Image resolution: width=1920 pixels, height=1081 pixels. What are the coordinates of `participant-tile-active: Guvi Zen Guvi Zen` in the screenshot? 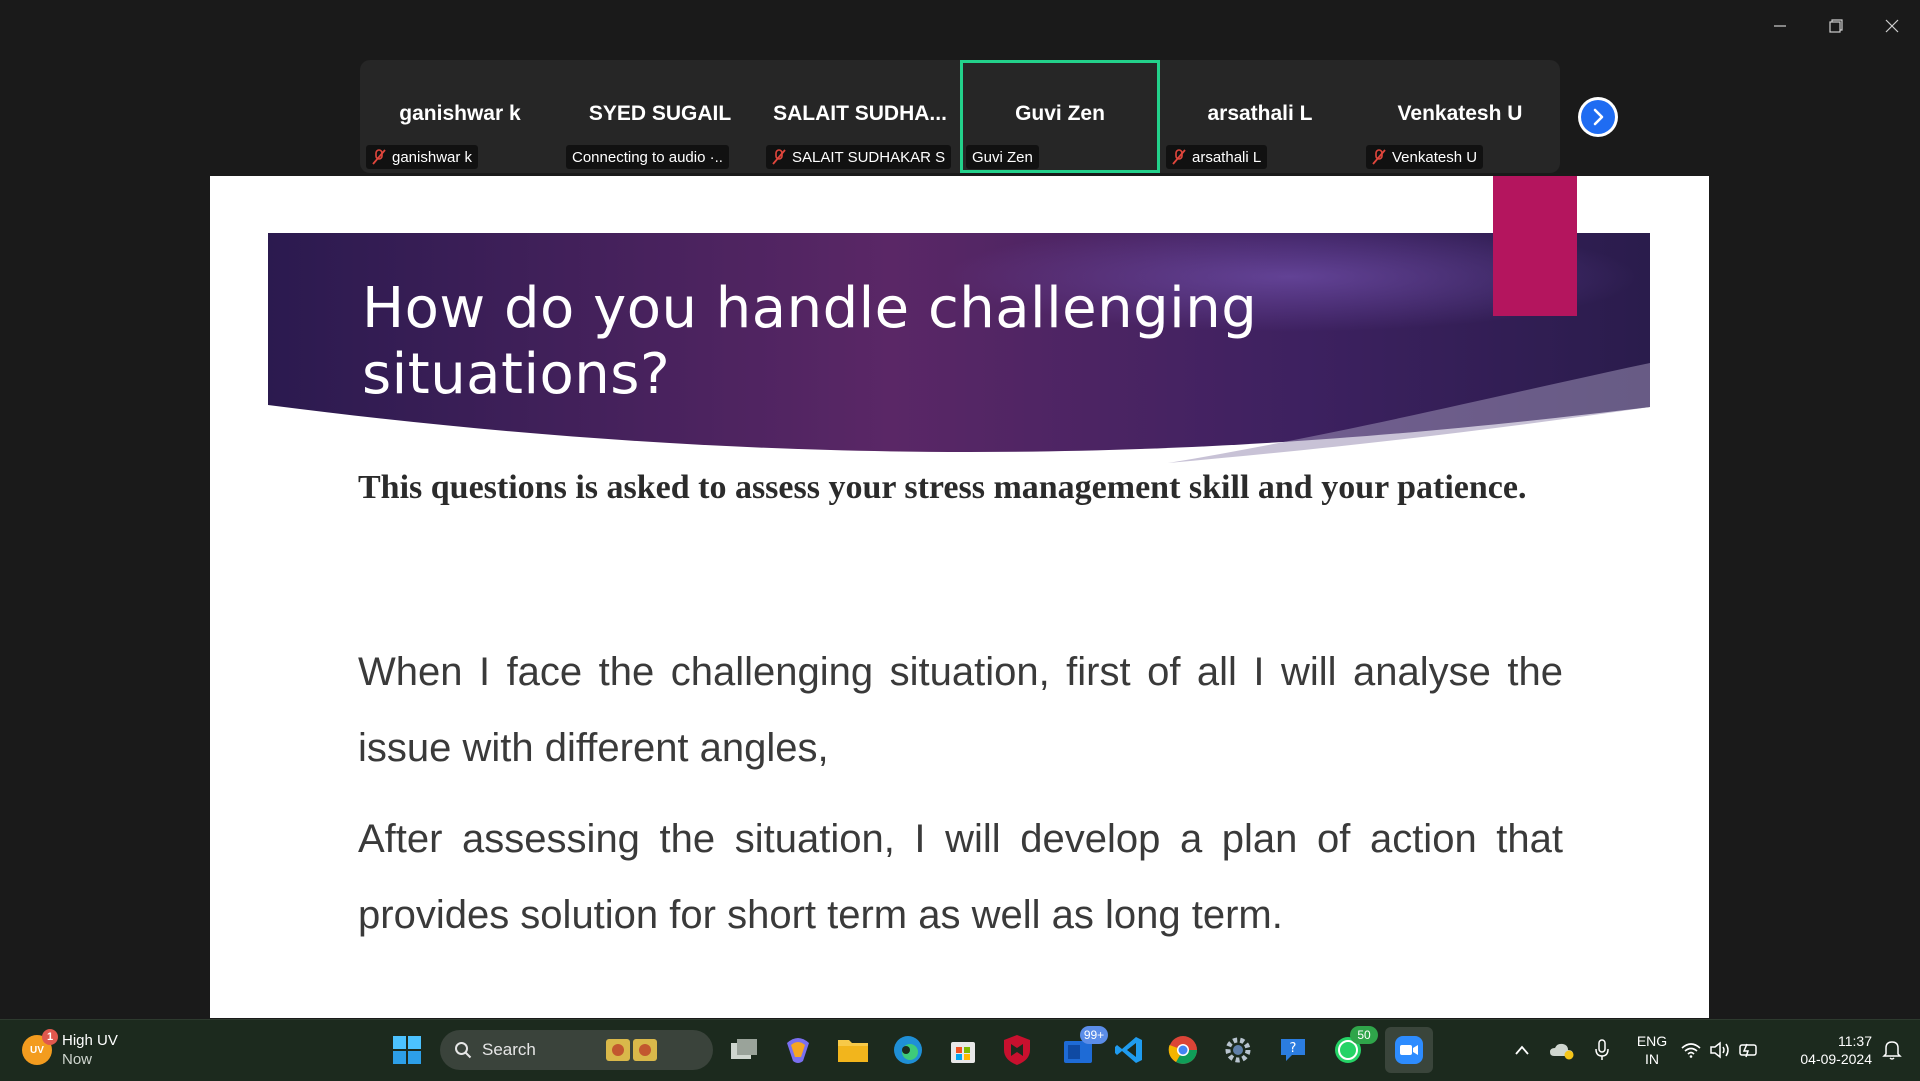 It's located at (1060, 116).